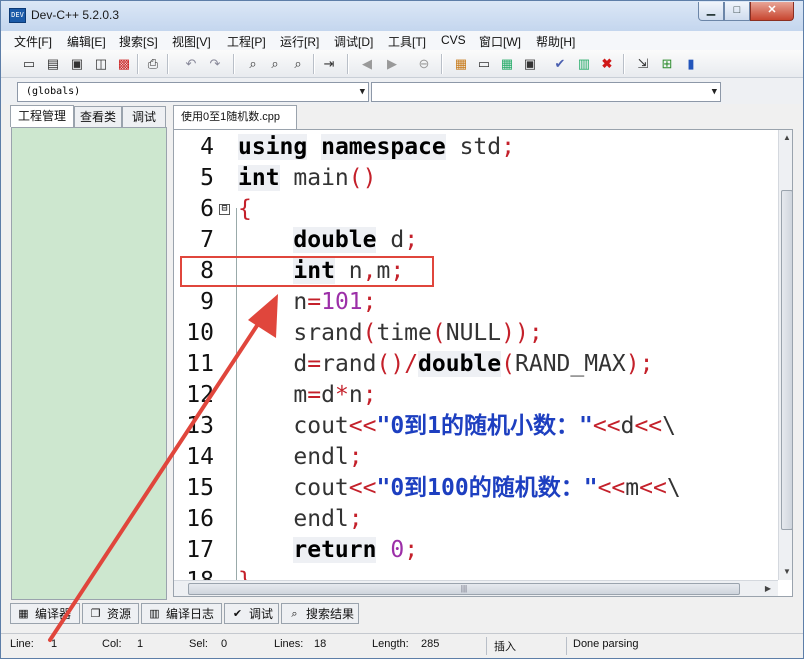 This screenshot has width=804, height=659. Describe the element at coordinates (207, 302) in the screenshot. I see `line-number: 9` at that location.